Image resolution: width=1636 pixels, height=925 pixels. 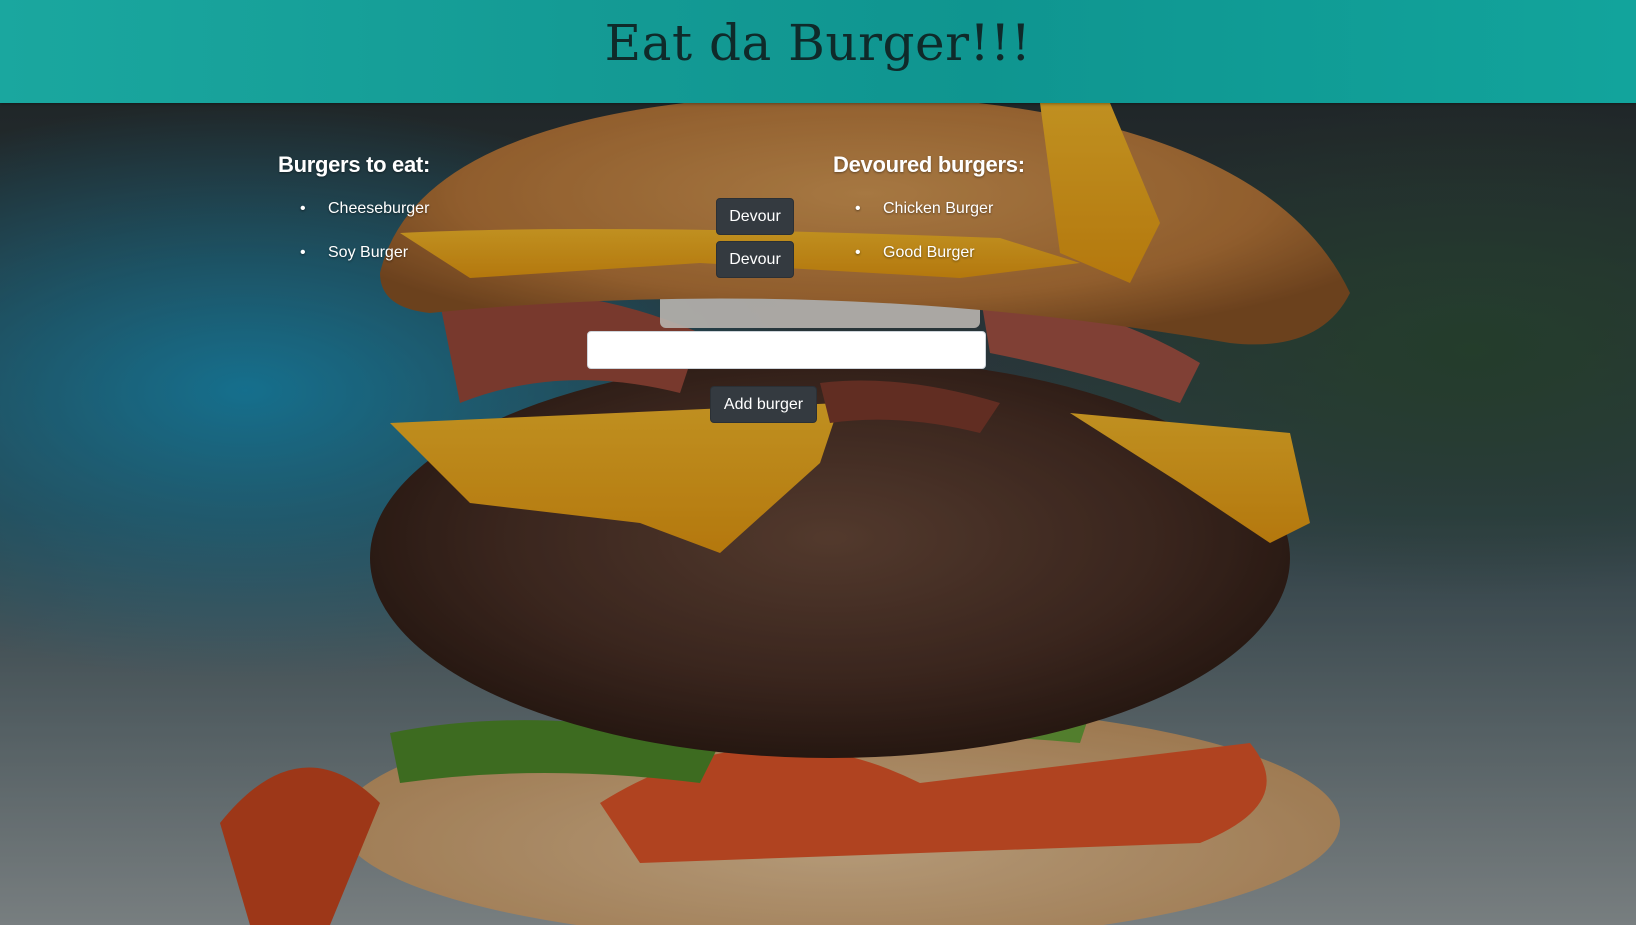 I want to click on burger-name: Chicken Burger, so click(x=938, y=208).